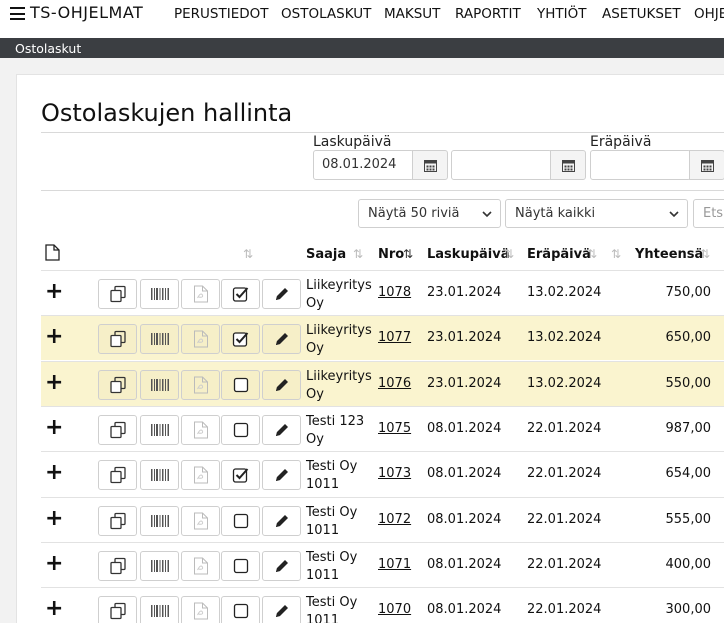 The width and height of the screenshot is (724, 623). What do you see at coordinates (394, 292) in the screenshot?
I see `cell-nro-link: 1078` at bounding box center [394, 292].